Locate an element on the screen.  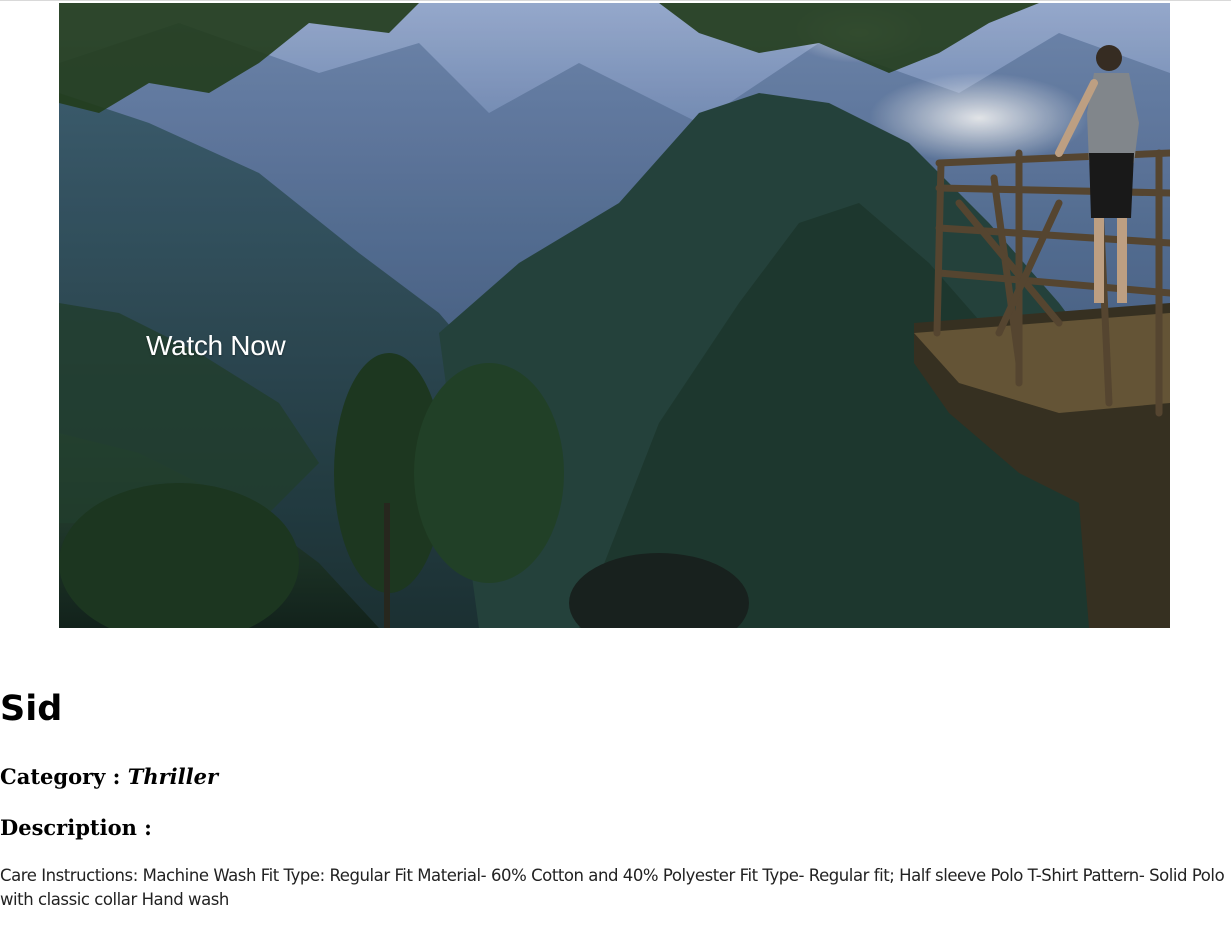
category-line: Category : Thriller is located at coordinates (109, 777).